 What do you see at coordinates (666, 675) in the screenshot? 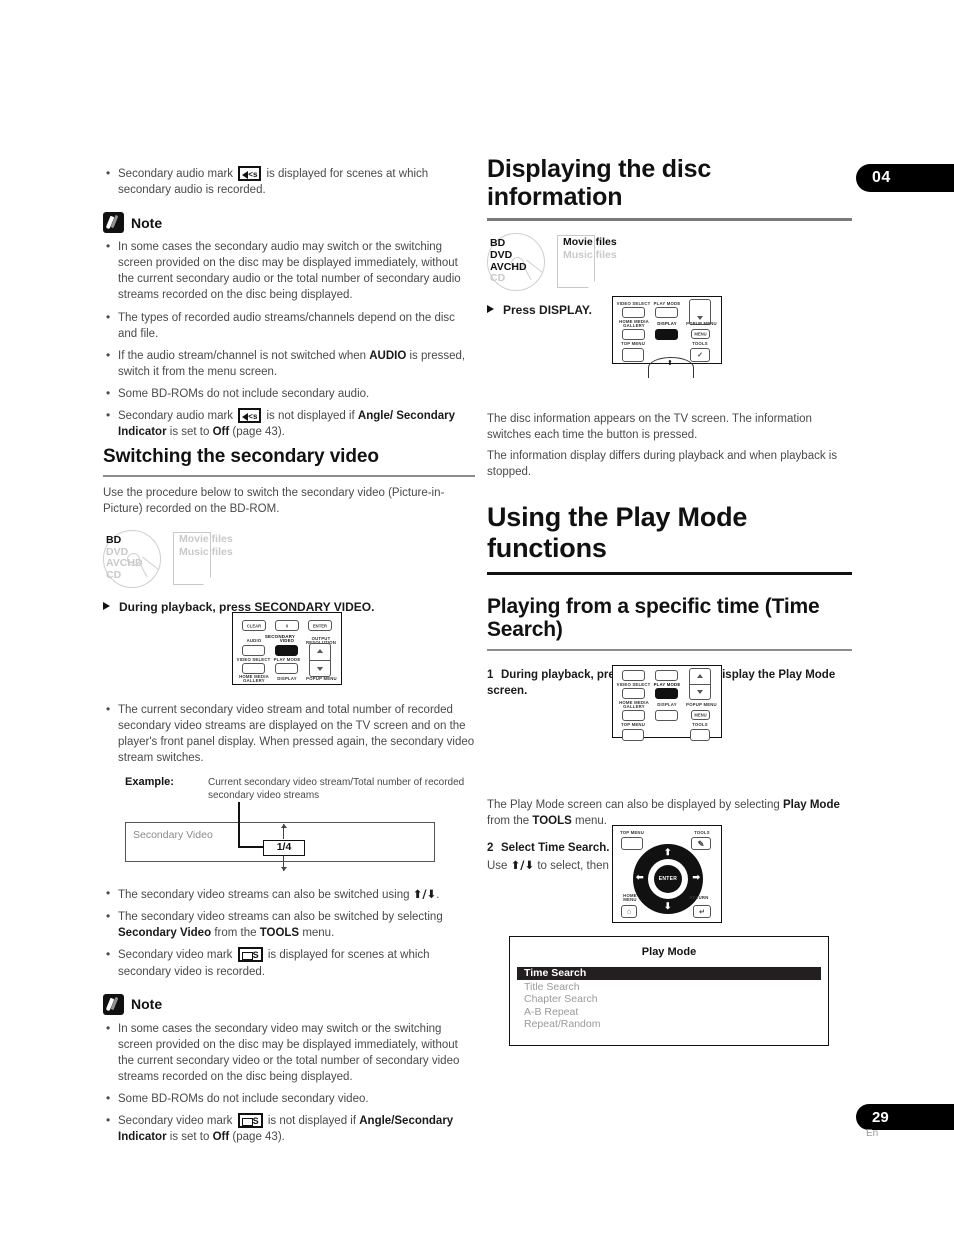
I see `remote-key-top-row-mid` at bounding box center [666, 675].